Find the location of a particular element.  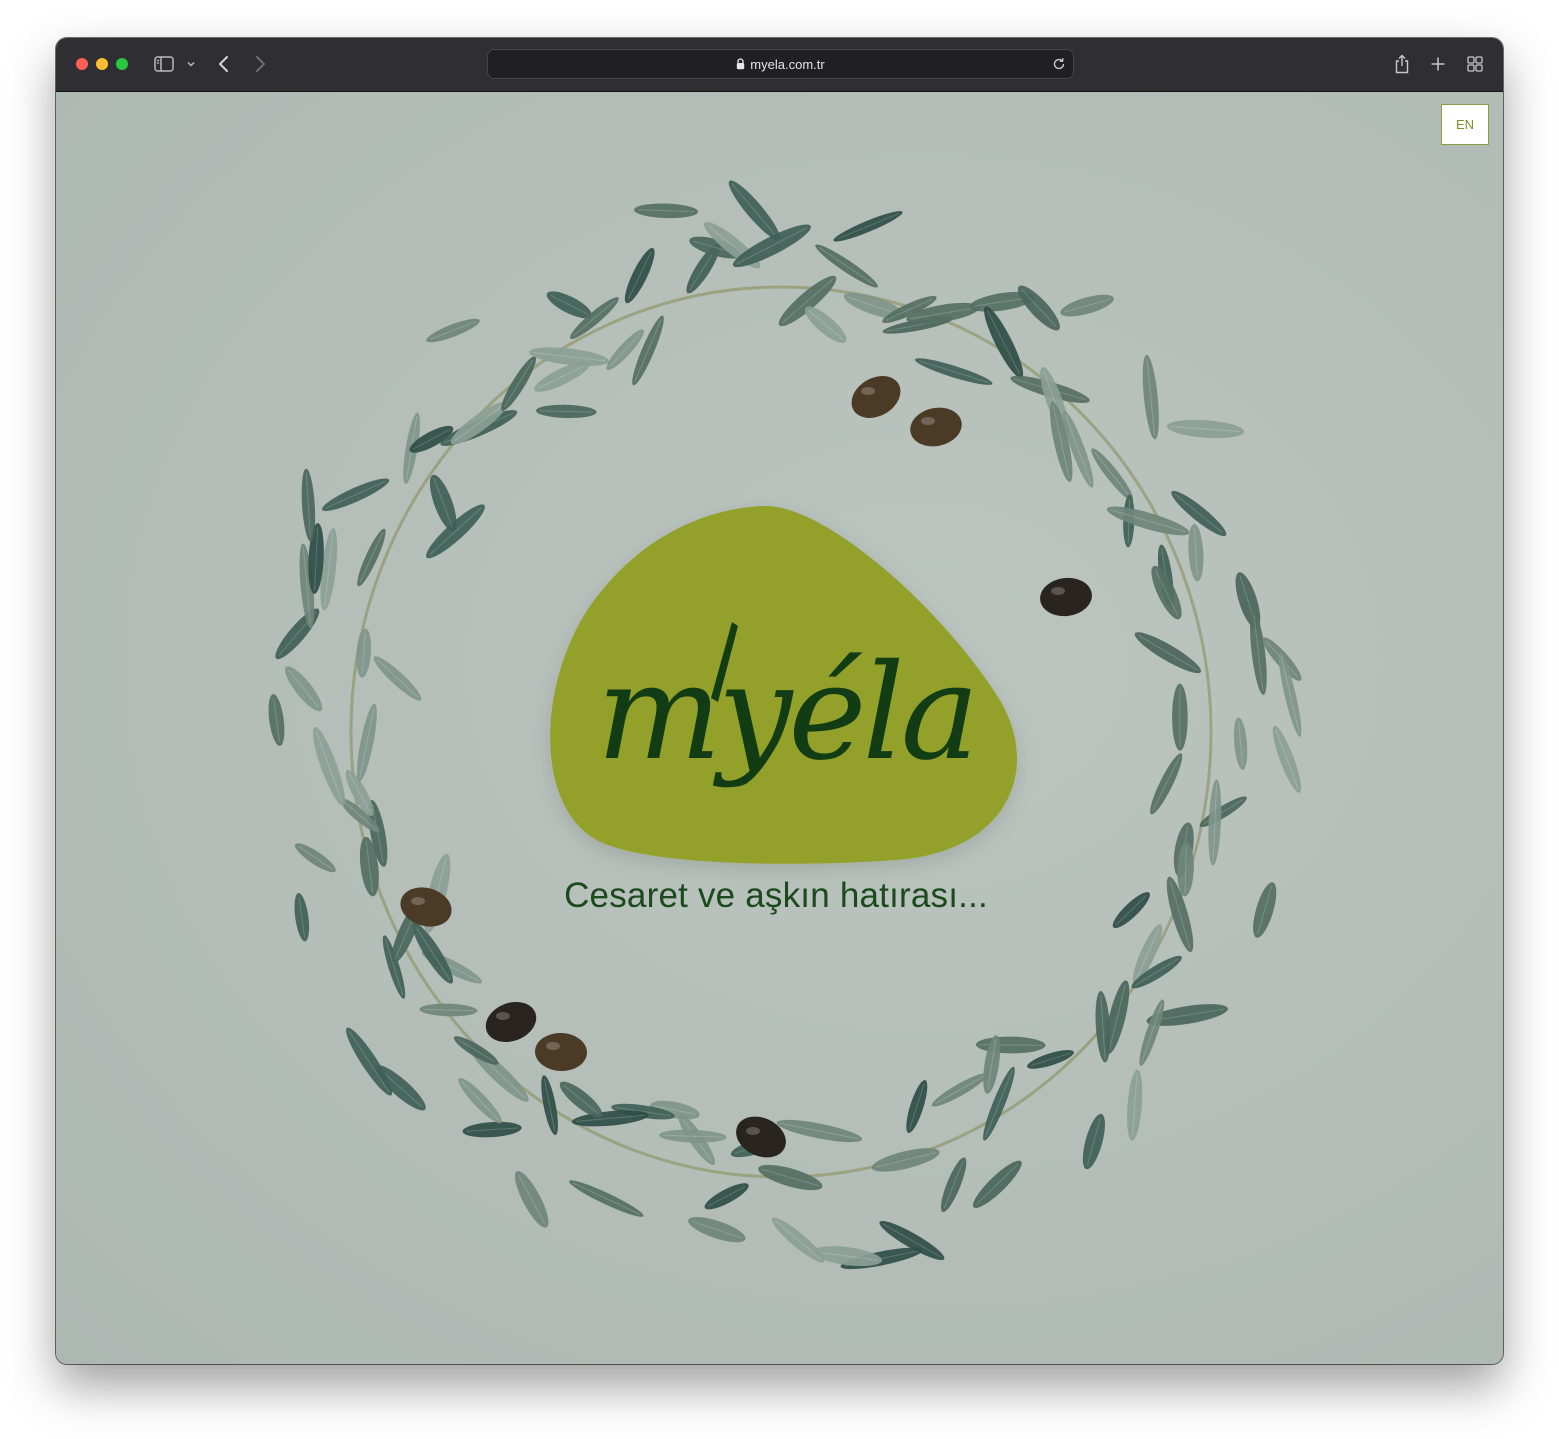

maximize-window-button is located at coordinates (122, 64).